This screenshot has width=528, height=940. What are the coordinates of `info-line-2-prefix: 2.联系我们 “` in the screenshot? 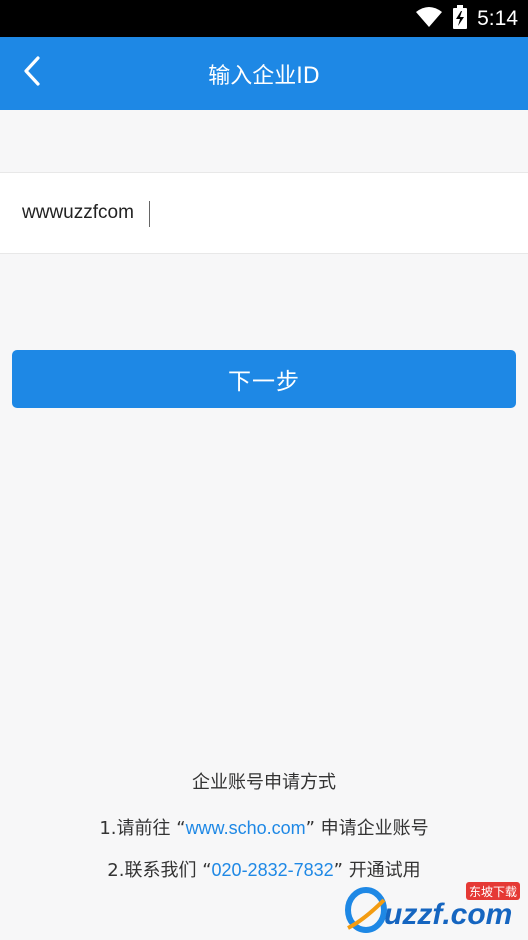 It's located at (159, 870).